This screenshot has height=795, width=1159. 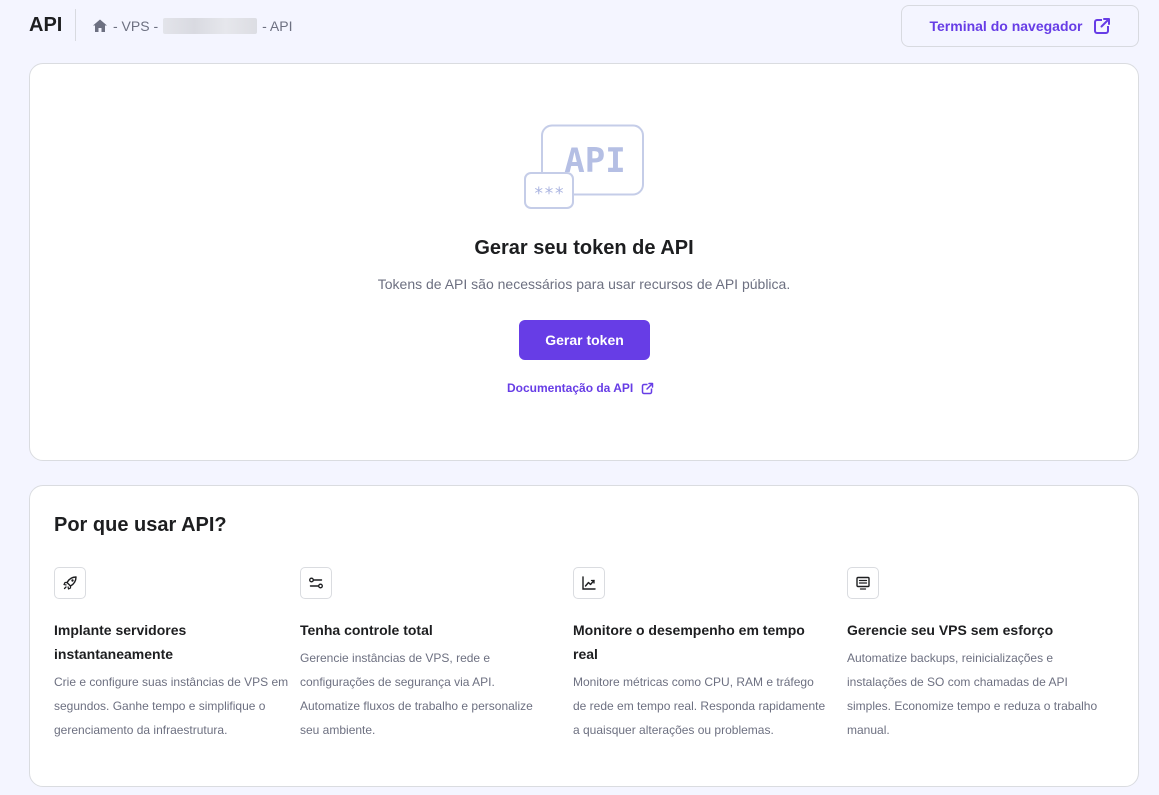 What do you see at coordinates (100, 26) in the screenshot?
I see `home-icon` at bounding box center [100, 26].